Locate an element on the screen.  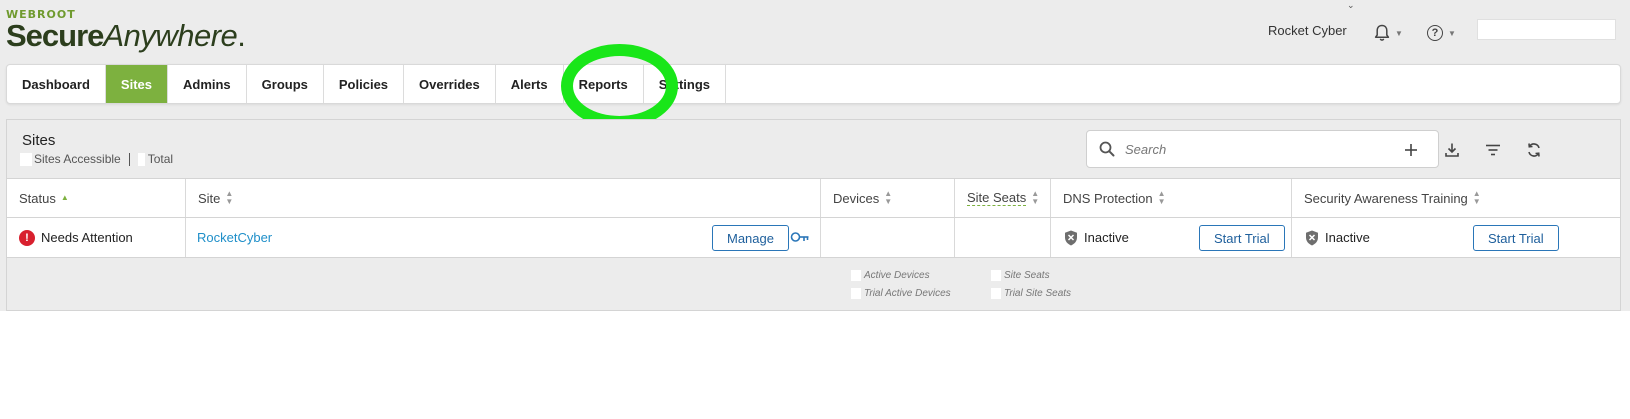
status-cell: ! Needs Attention is located at coordinates (96, 237).